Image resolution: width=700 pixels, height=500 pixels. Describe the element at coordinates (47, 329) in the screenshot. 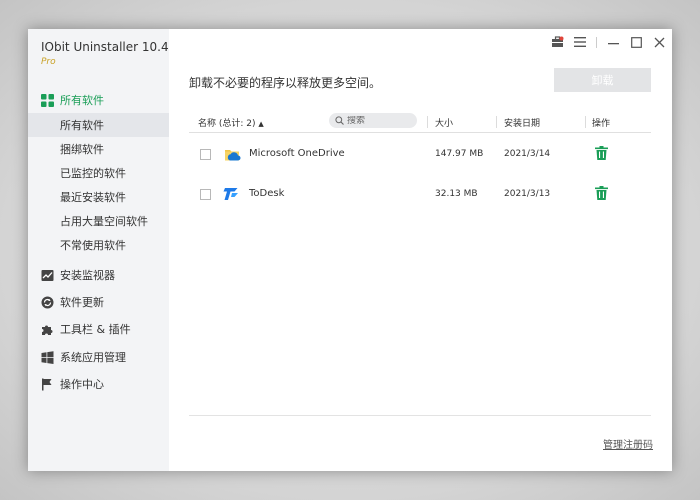

I see `puzzle-icon` at that location.